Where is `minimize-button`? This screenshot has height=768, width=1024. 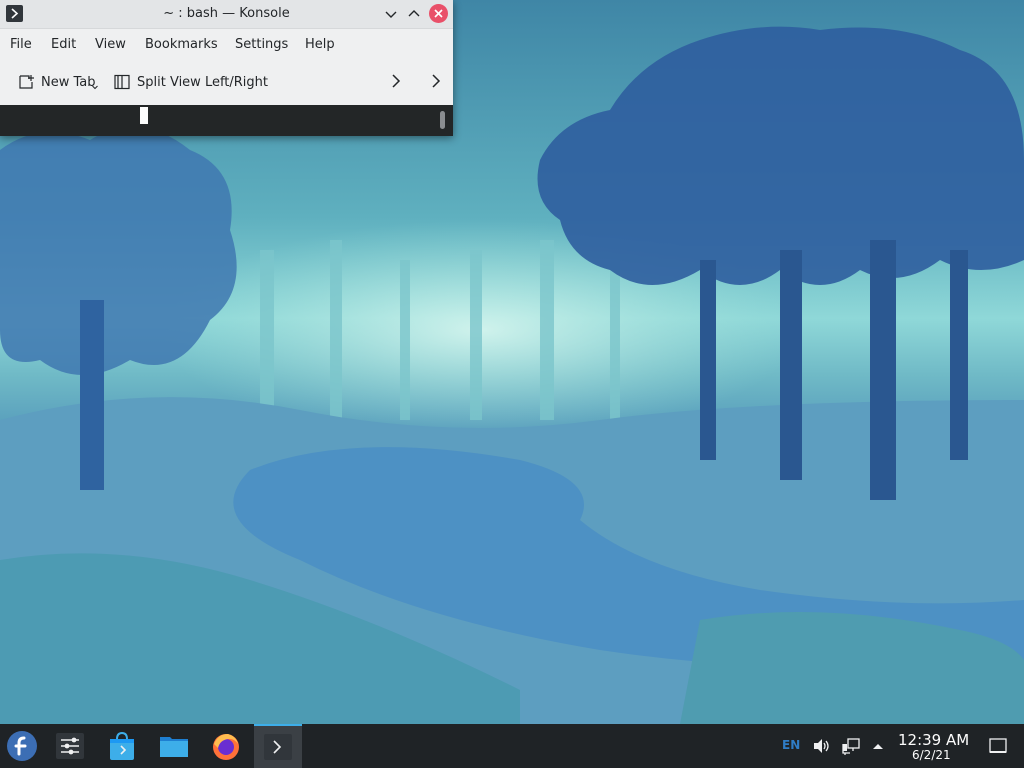
minimize-button is located at coordinates (391, 14).